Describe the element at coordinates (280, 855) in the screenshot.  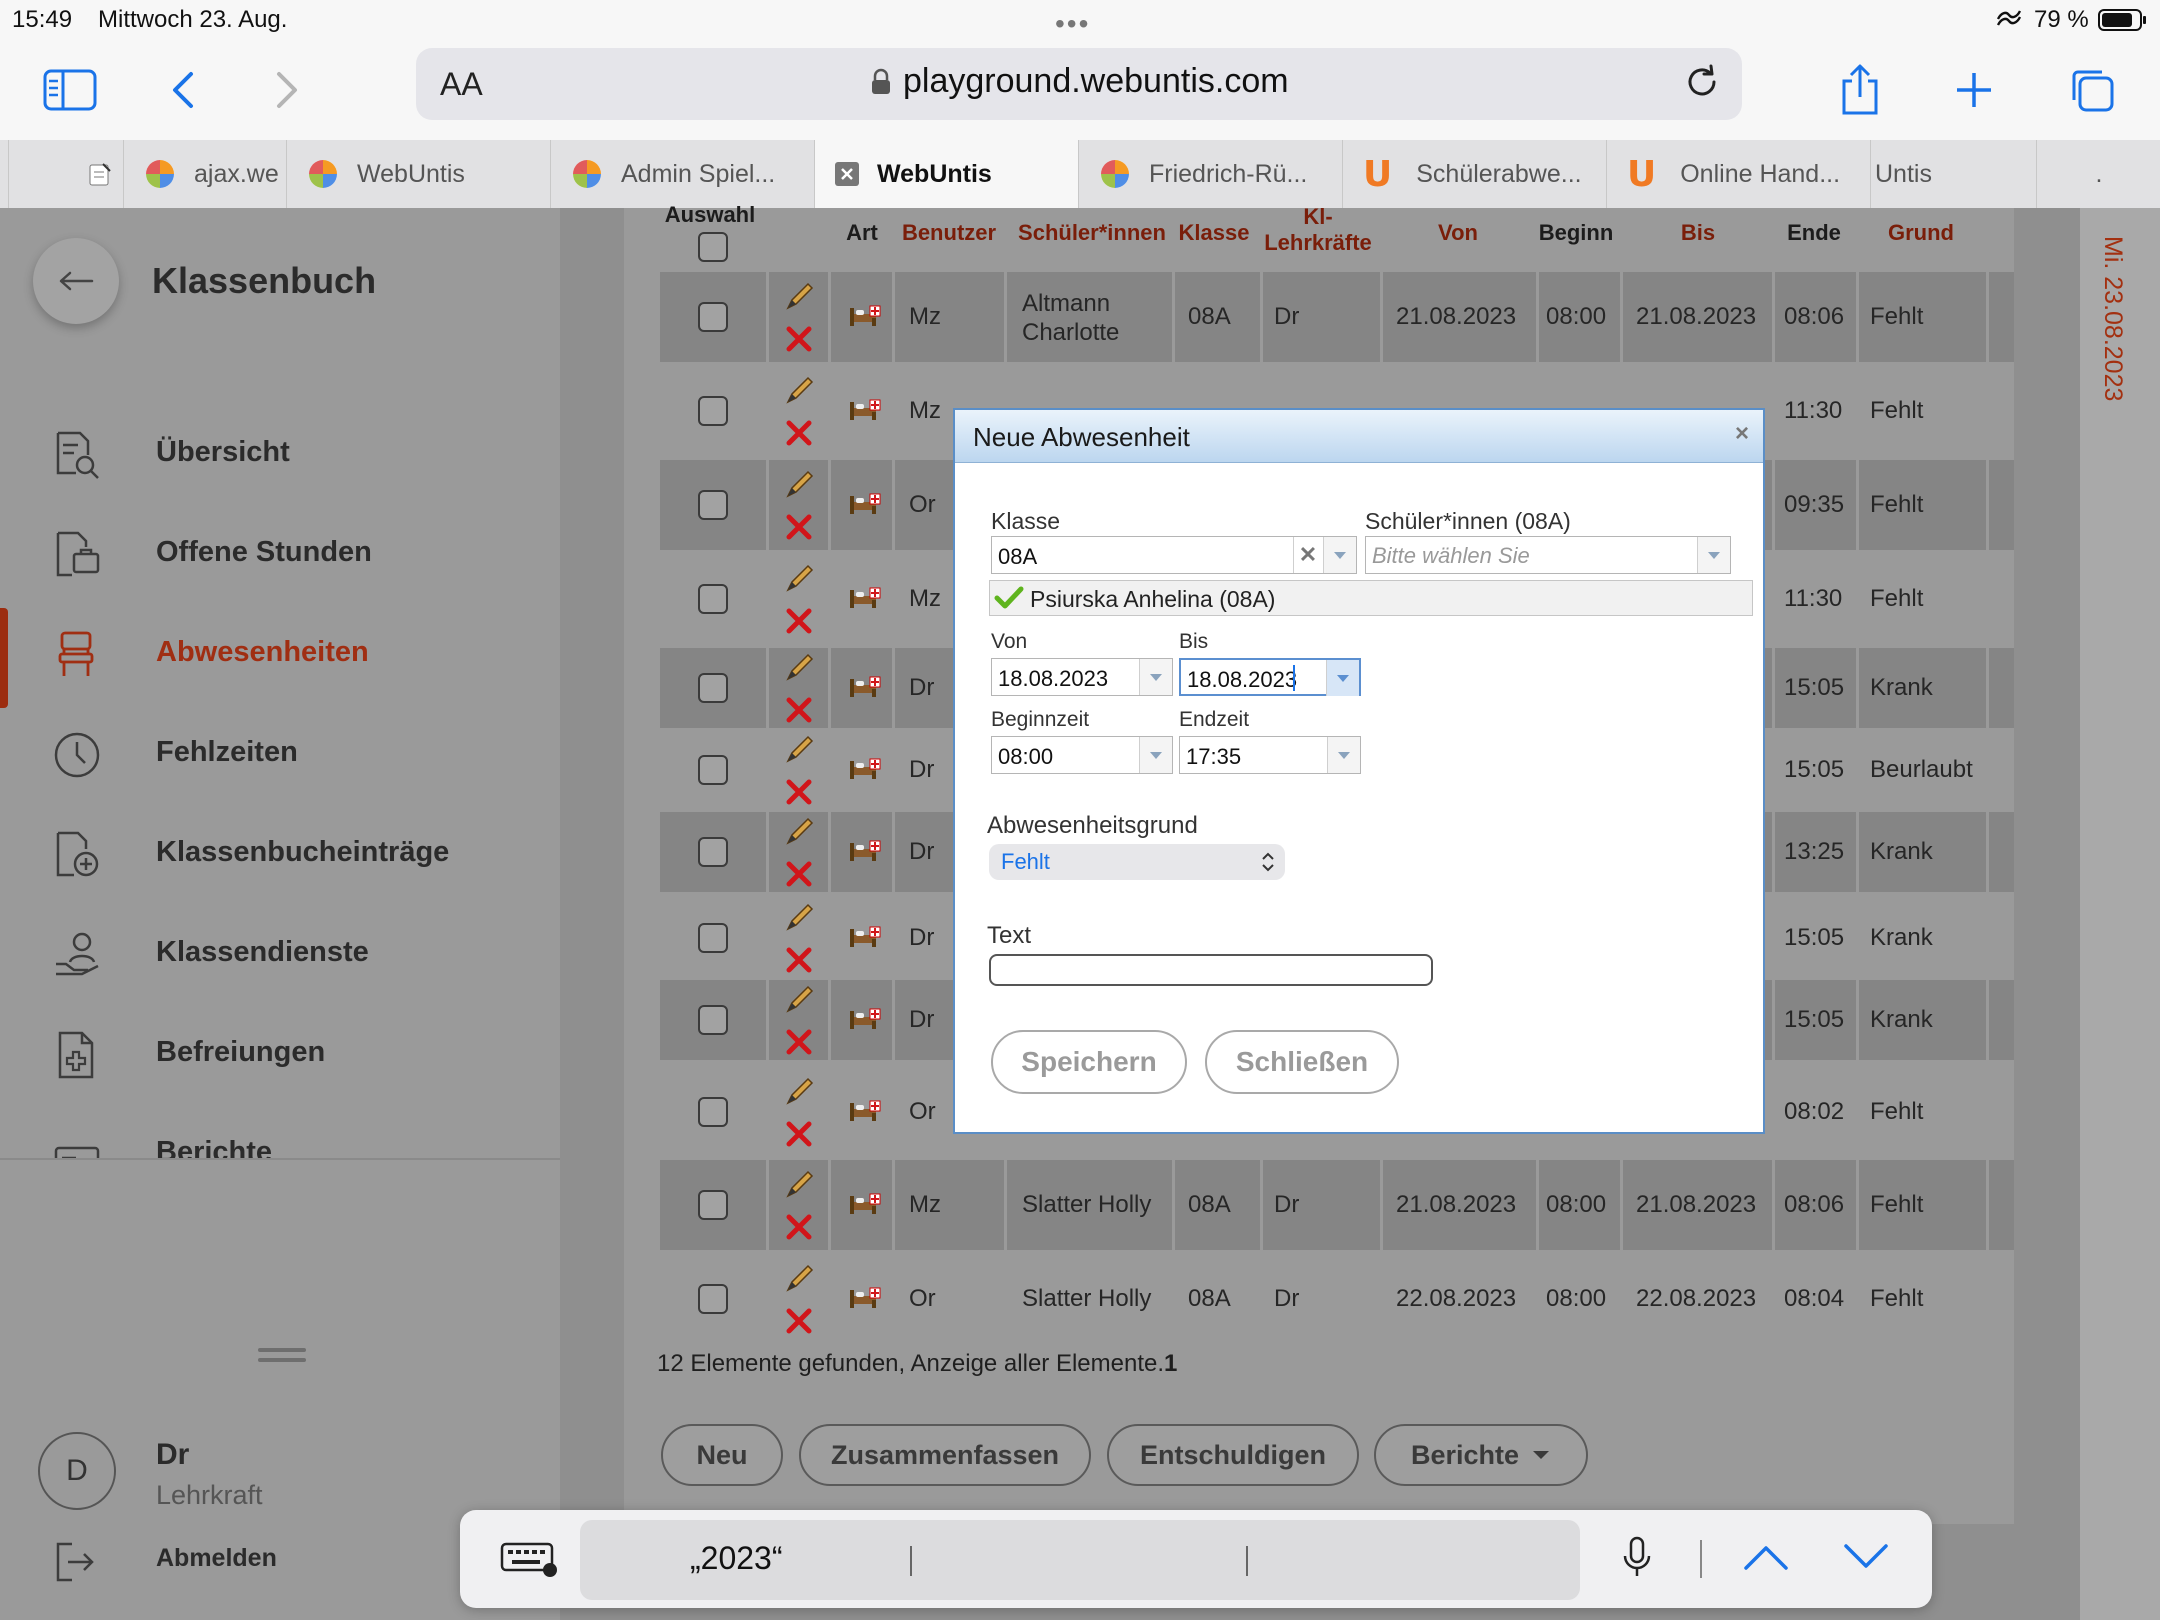
I see `sidebar-item-klassenbucheintraege: Klassenbucheinträge` at that location.